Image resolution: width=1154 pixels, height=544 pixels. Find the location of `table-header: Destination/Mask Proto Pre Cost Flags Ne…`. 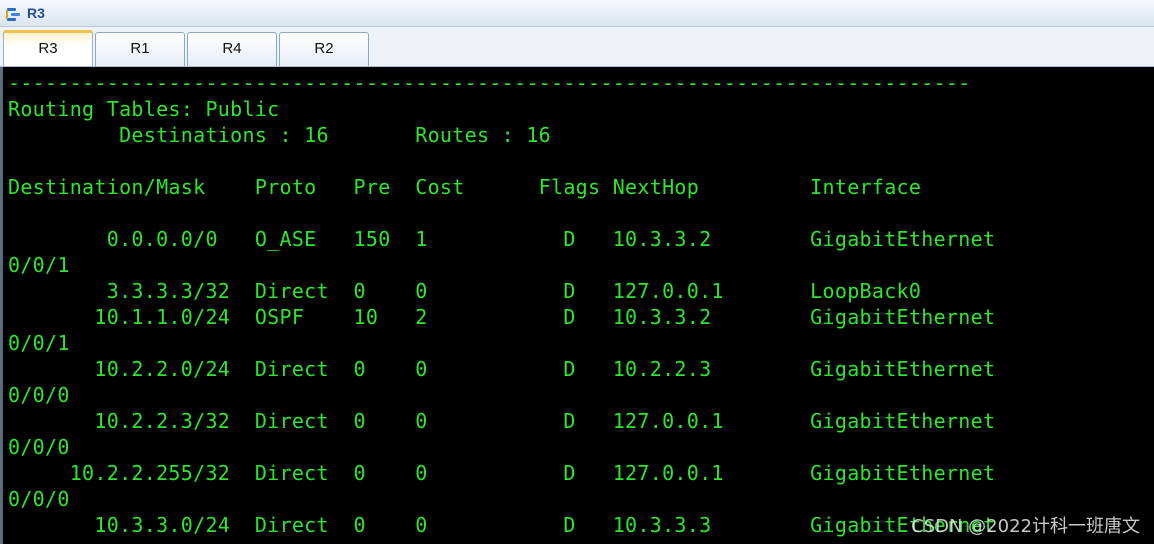

table-header: Destination/Mask Proto Pre Cost Flags Ne… is located at coordinates (465, 187).